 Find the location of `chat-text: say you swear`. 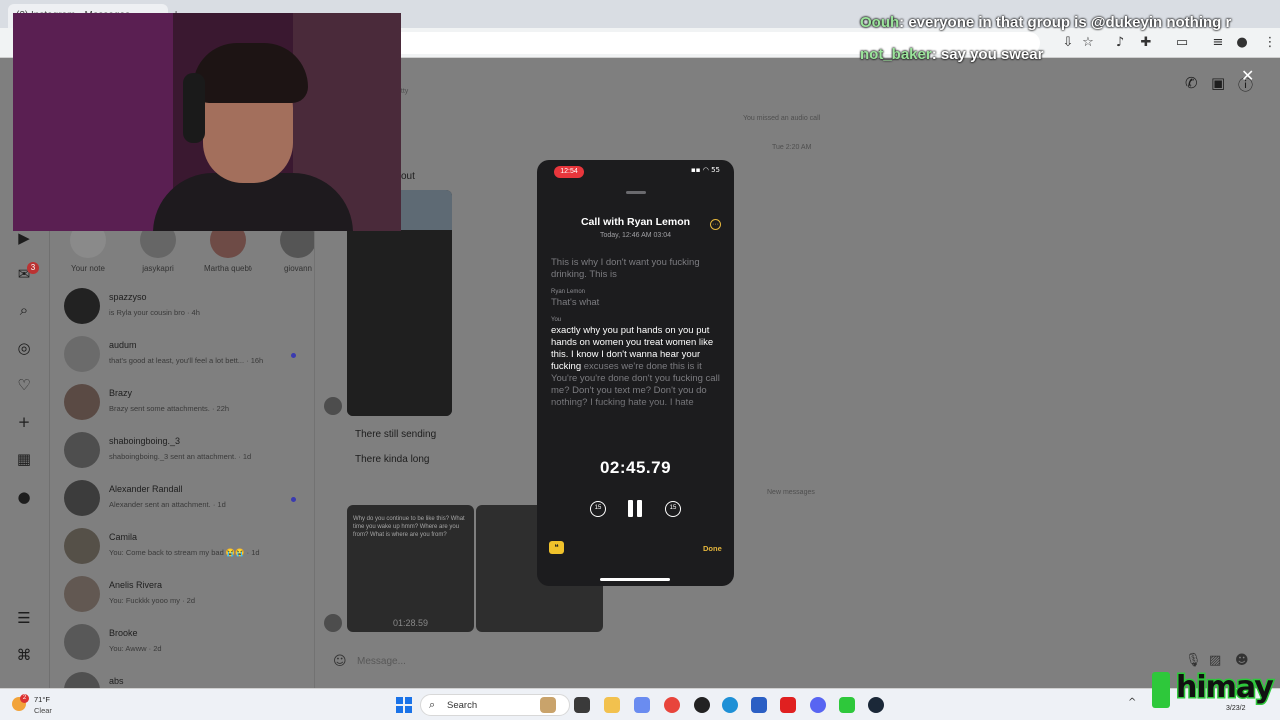

chat-text: say you swear is located at coordinates (992, 54).